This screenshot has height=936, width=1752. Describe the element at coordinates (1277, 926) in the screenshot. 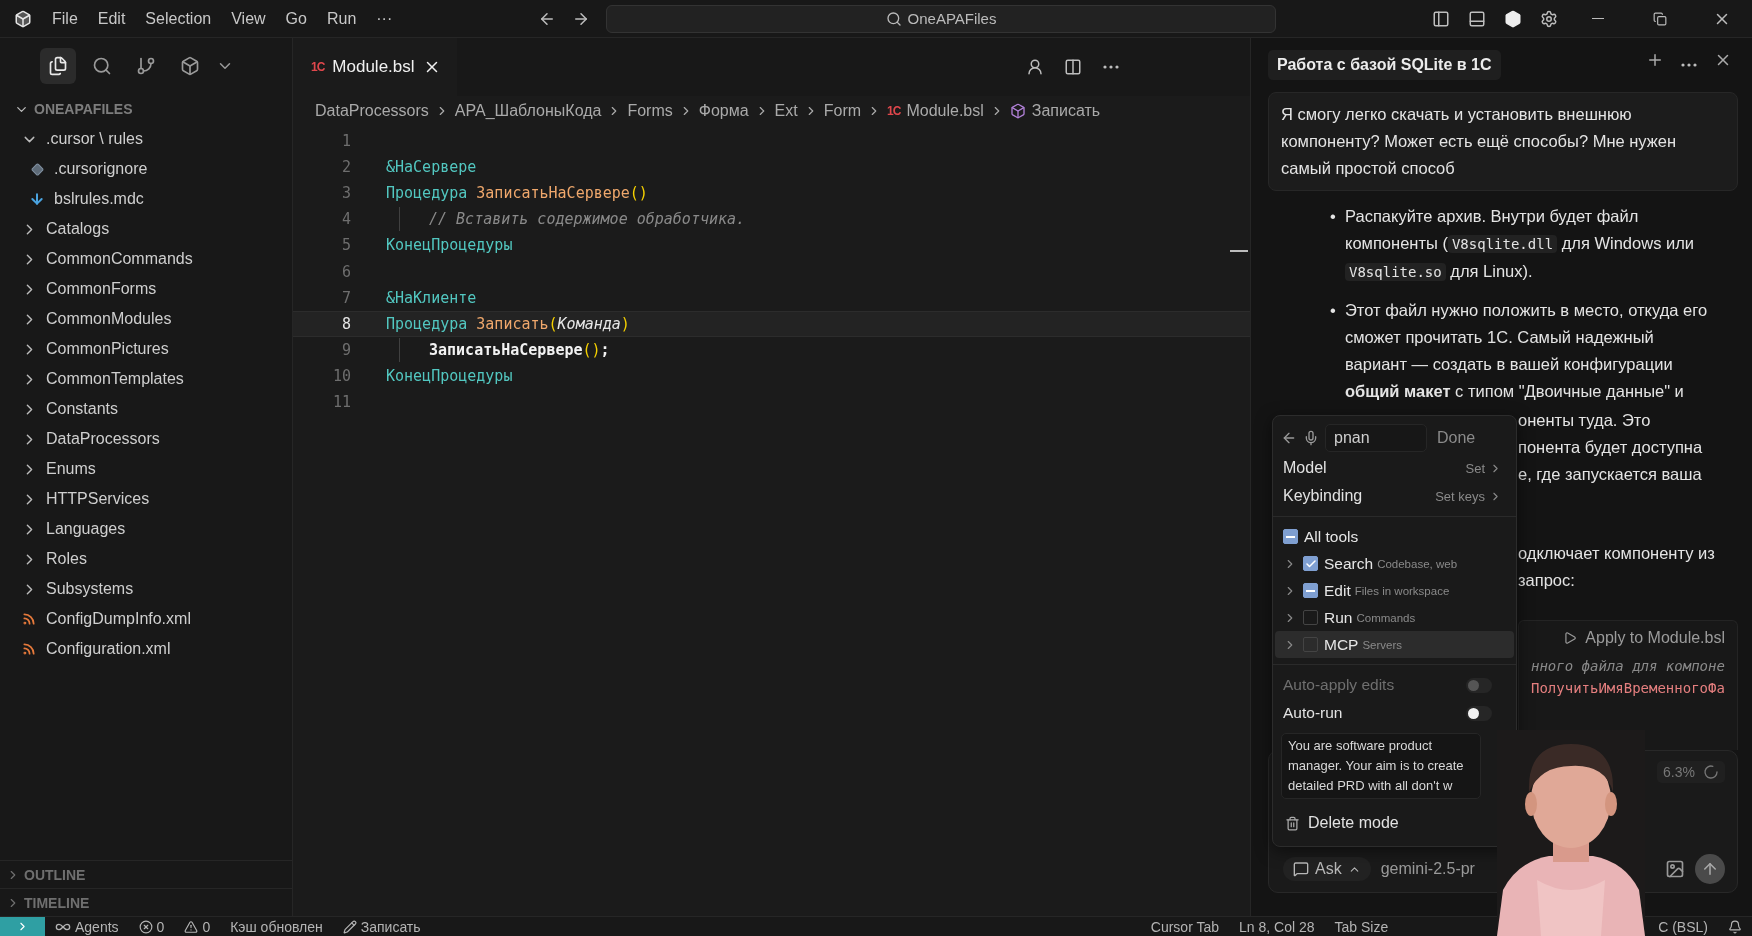

I see `status-item: Ln 8, Col 28` at that location.